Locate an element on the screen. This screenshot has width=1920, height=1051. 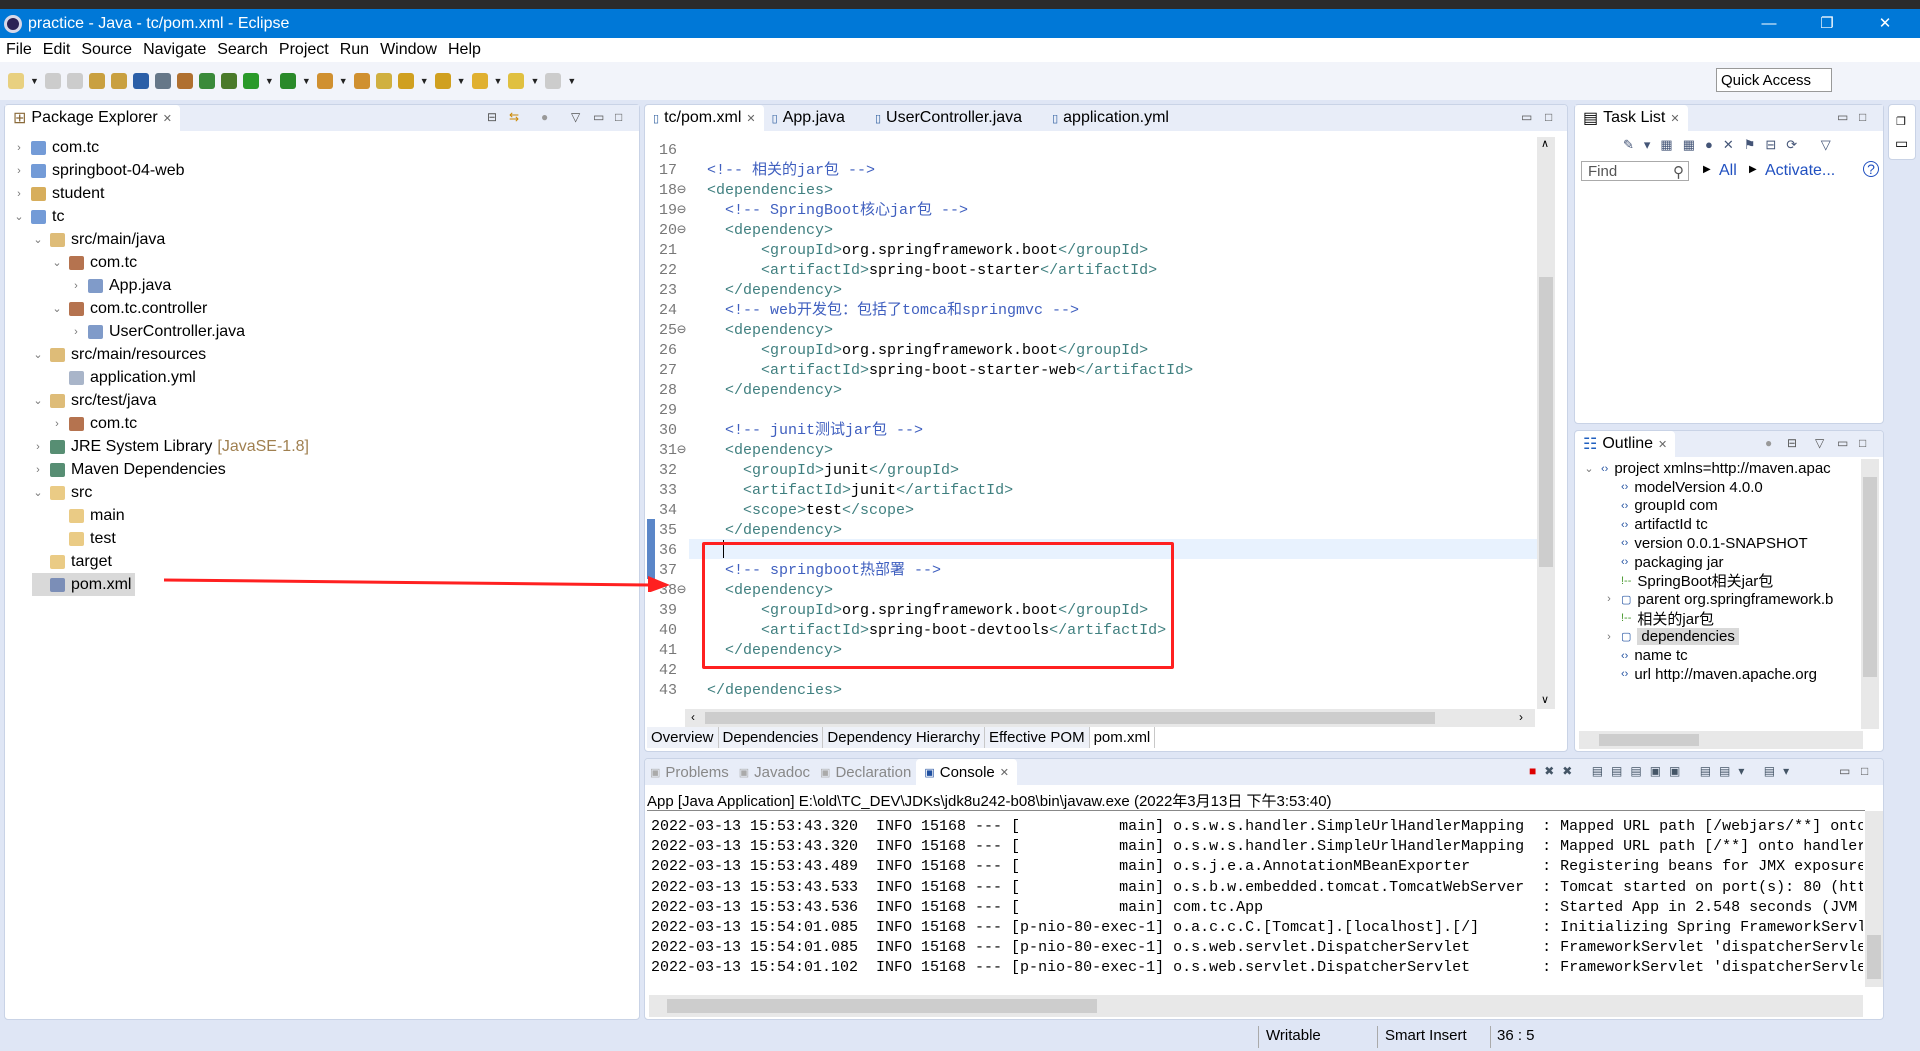
view-icon: ▭ is located at coordinates (1901, 143).